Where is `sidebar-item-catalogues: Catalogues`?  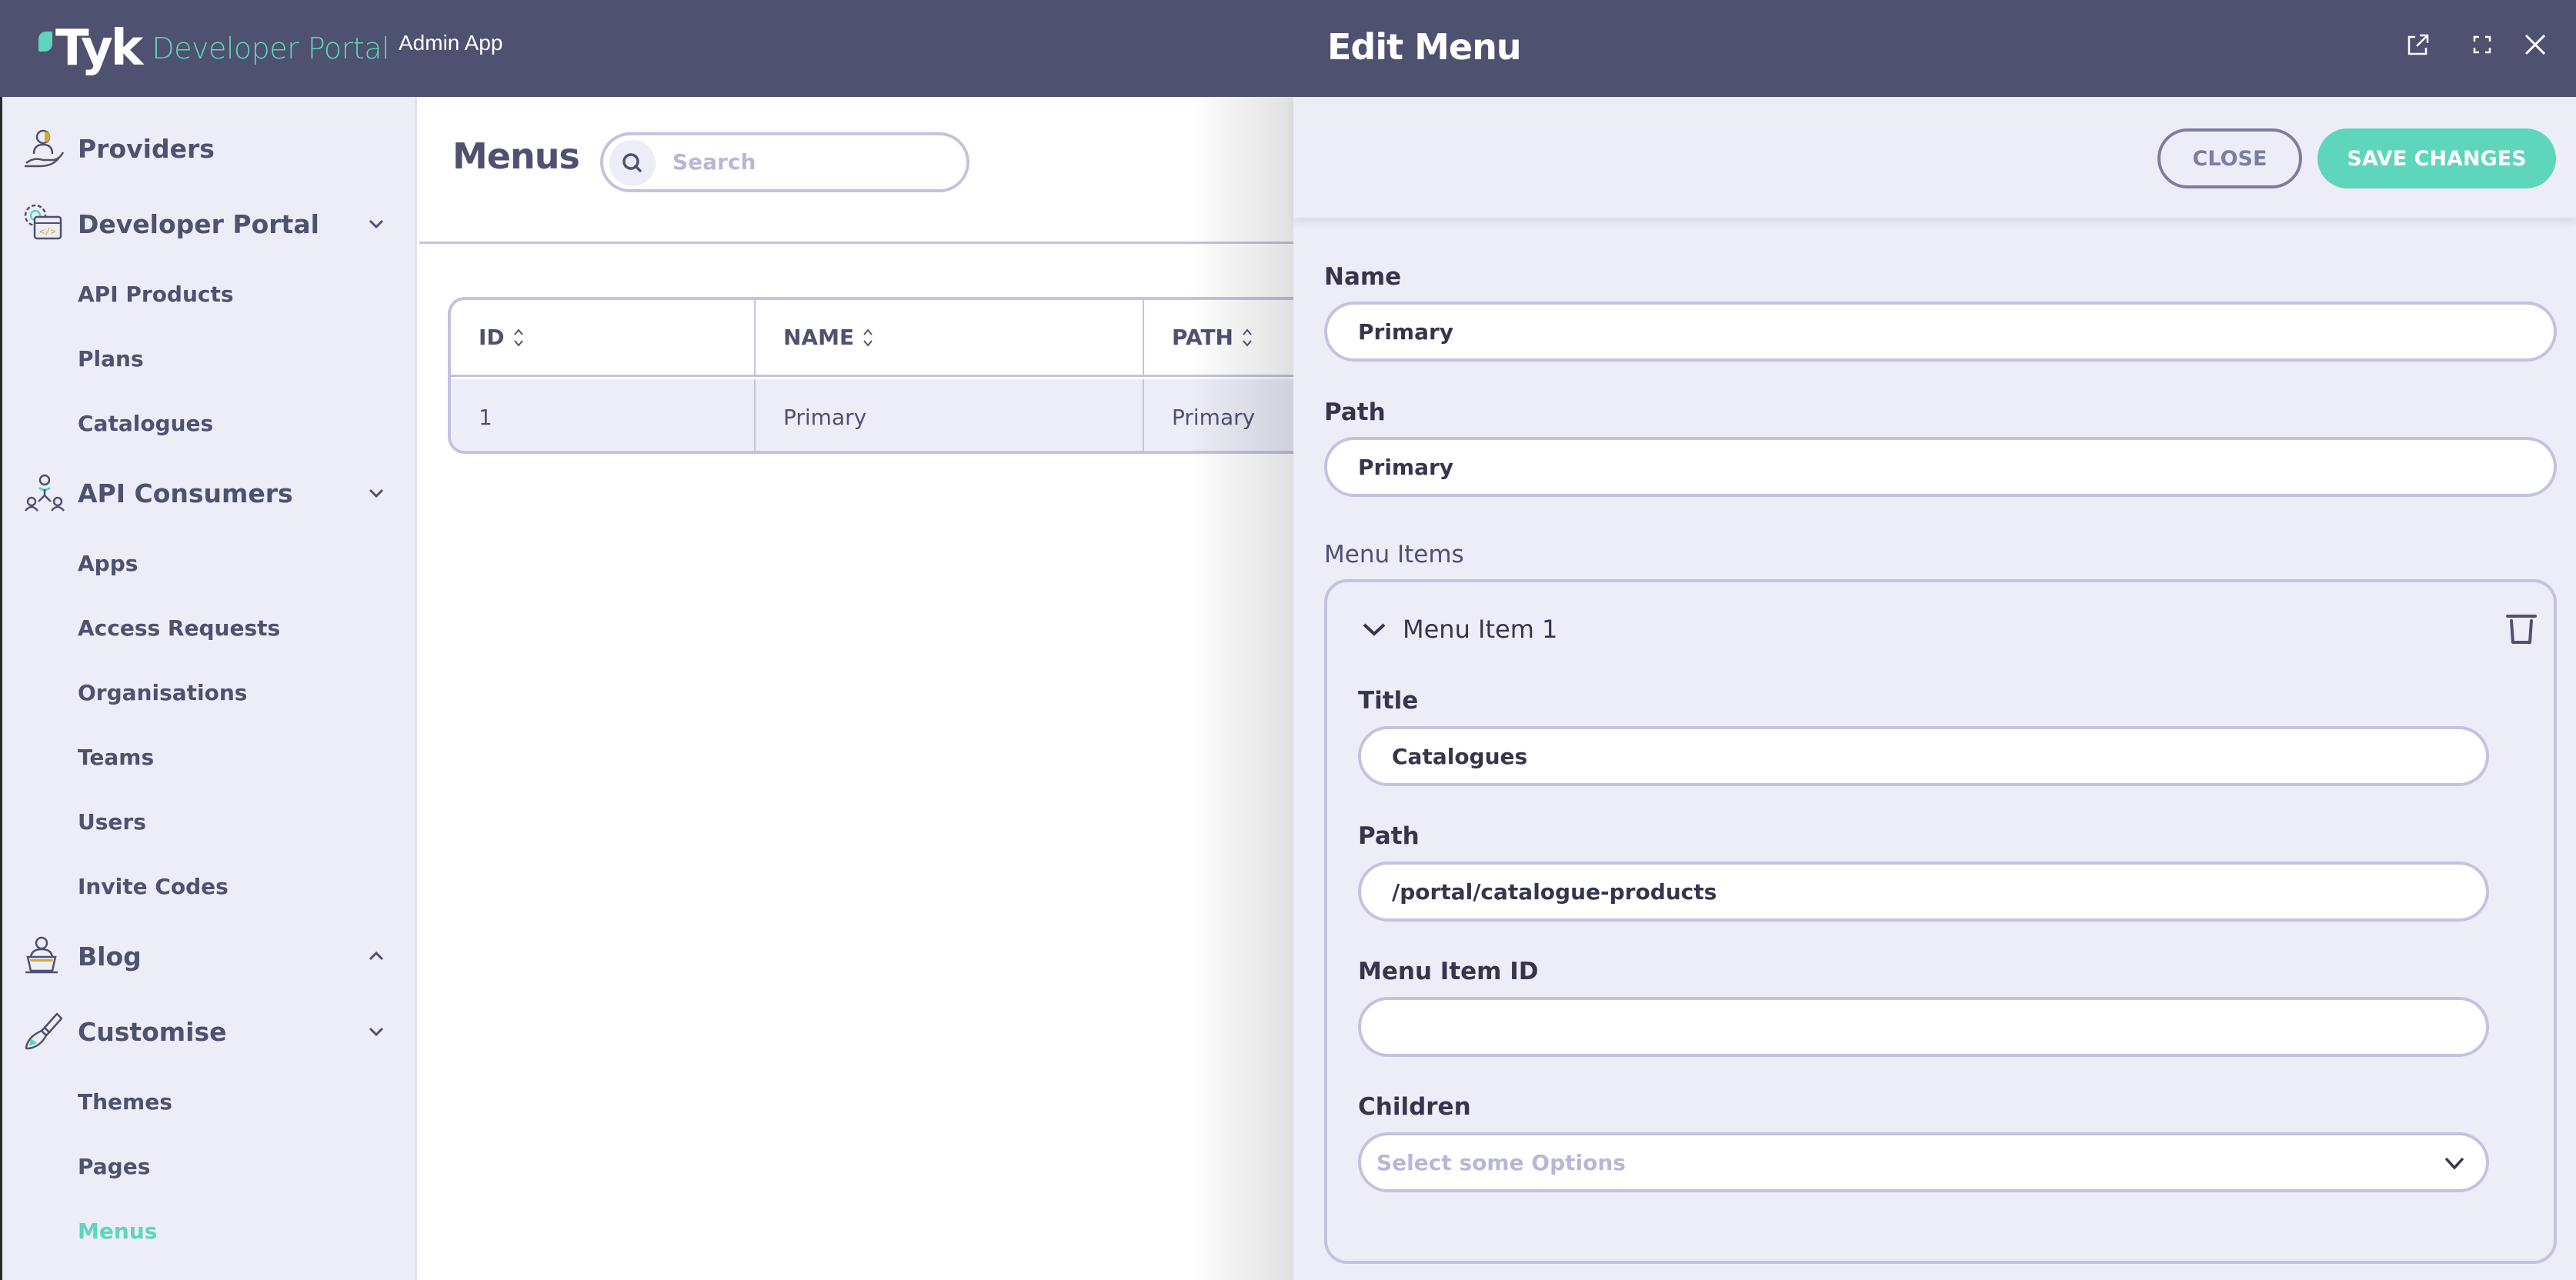 sidebar-item-catalogues: Catalogues is located at coordinates (146, 424).